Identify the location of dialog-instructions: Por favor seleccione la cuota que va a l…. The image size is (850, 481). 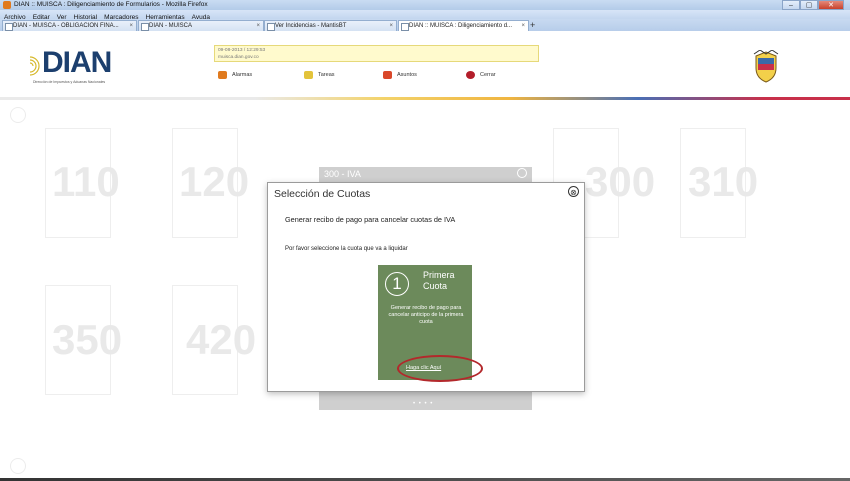
(346, 249).